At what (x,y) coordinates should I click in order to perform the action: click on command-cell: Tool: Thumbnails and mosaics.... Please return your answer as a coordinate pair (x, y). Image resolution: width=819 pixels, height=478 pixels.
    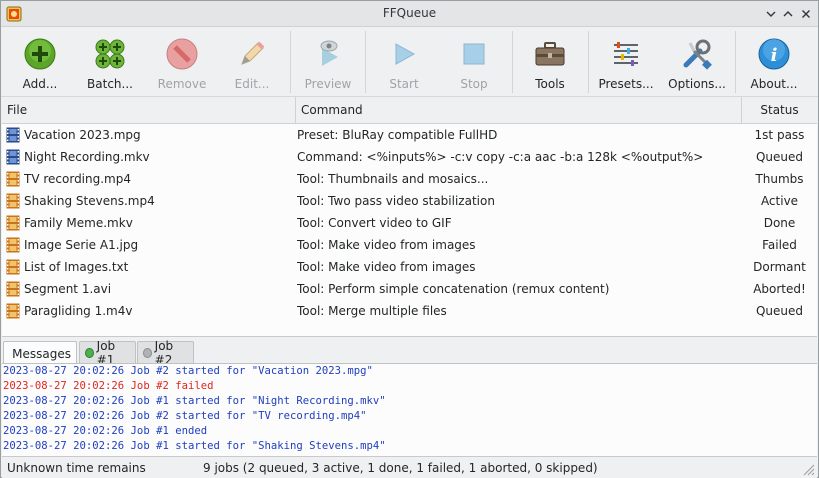
    Looking at the image, I should click on (393, 179).